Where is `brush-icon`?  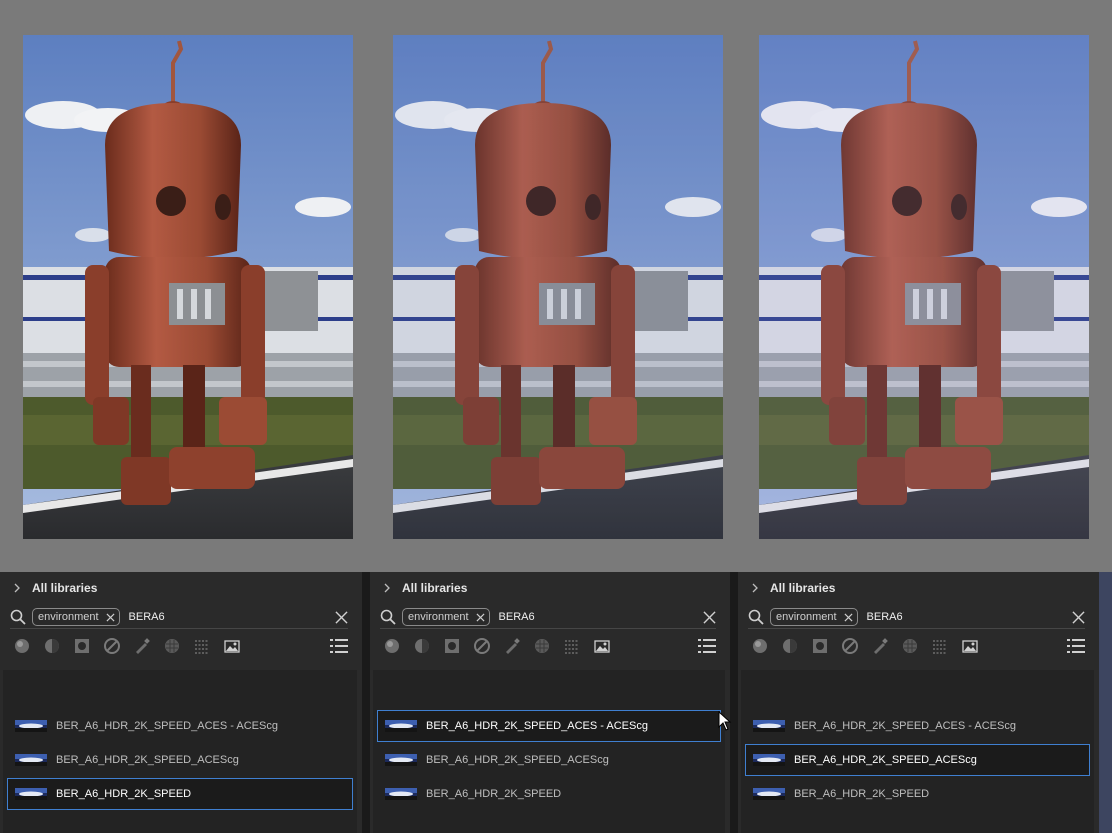
brush-icon is located at coordinates (513, 646).